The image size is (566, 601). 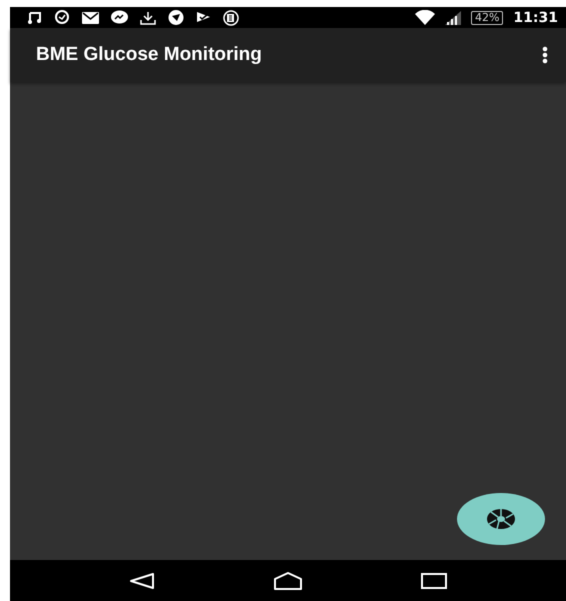 I want to click on send-icon, so click(x=176, y=17).